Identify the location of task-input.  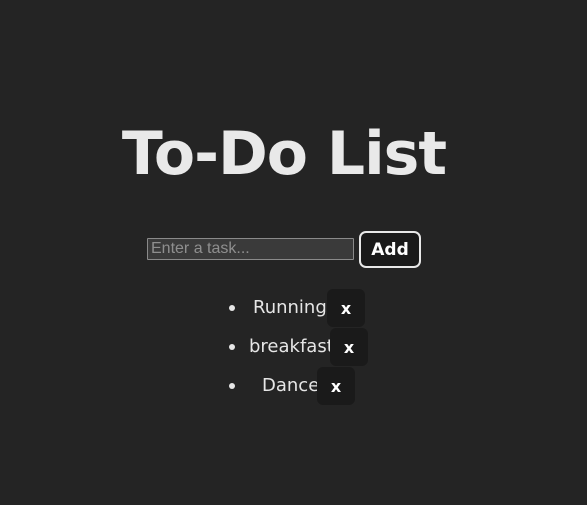
(250, 249).